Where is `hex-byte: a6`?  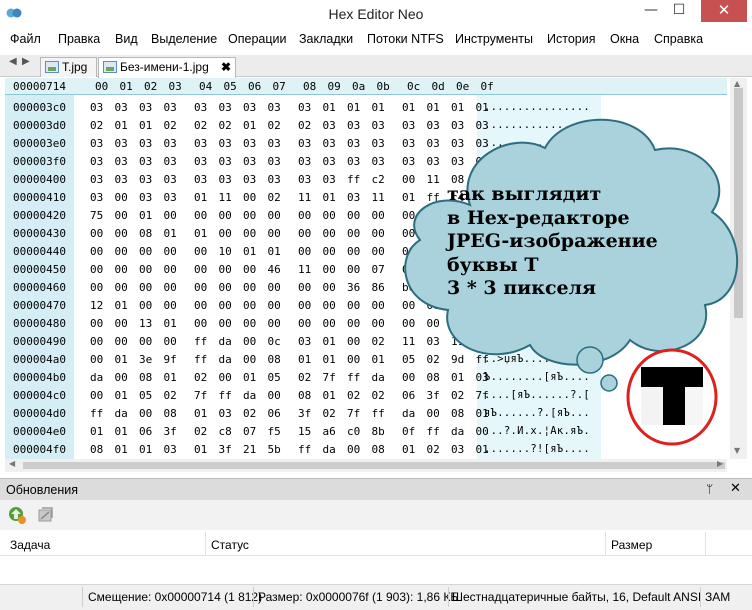 hex-byte: a6 is located at coordinates (329, 431).